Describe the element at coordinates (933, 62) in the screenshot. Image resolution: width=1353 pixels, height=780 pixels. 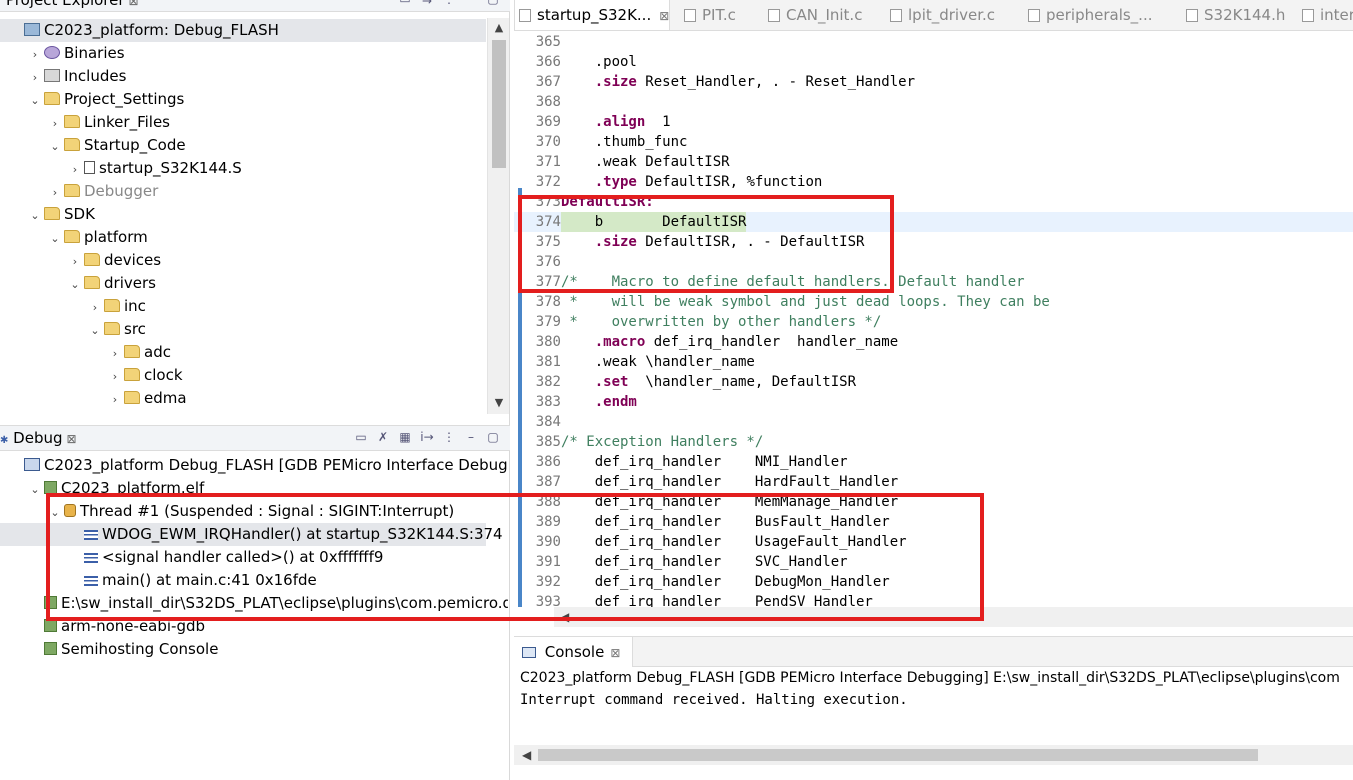
I see `code-line: 366 .pool` at that location.